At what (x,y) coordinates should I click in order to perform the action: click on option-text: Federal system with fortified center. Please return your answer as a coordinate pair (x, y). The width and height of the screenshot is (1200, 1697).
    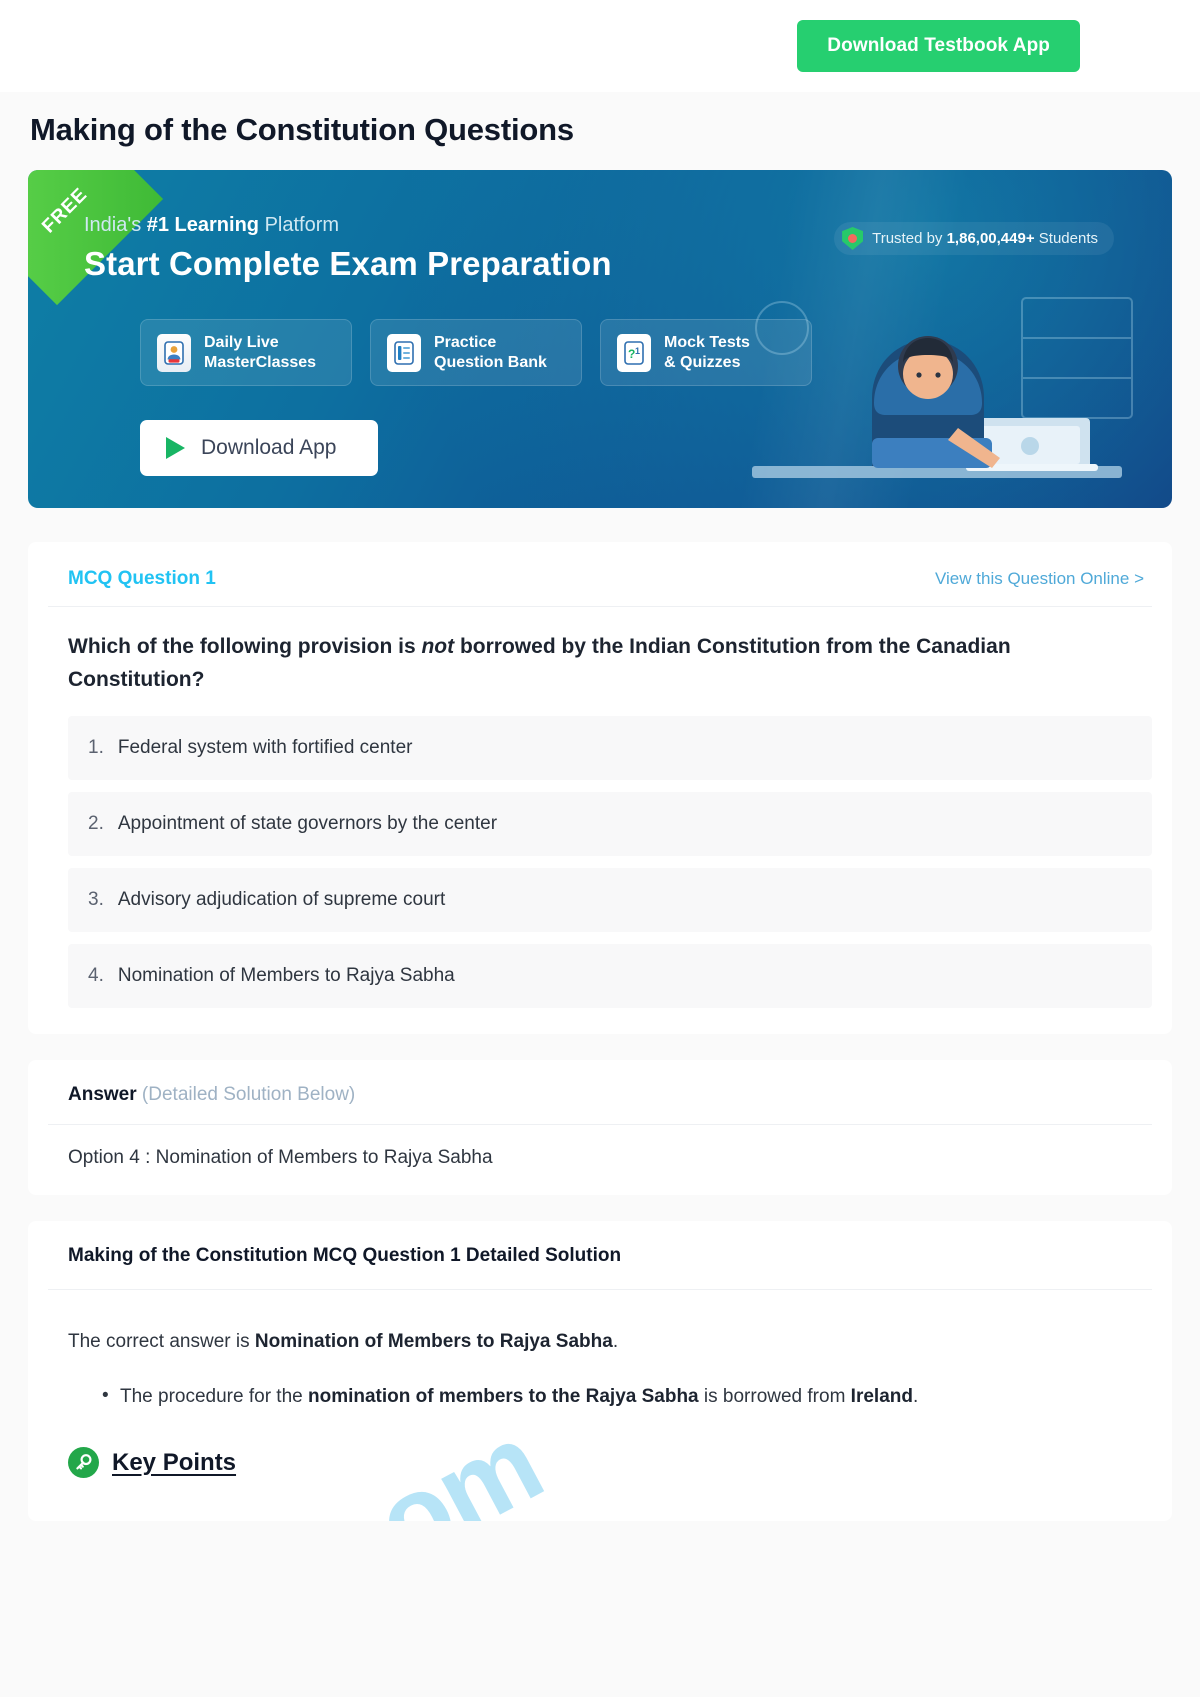
    Looking at the image, I should click on (265, 748).